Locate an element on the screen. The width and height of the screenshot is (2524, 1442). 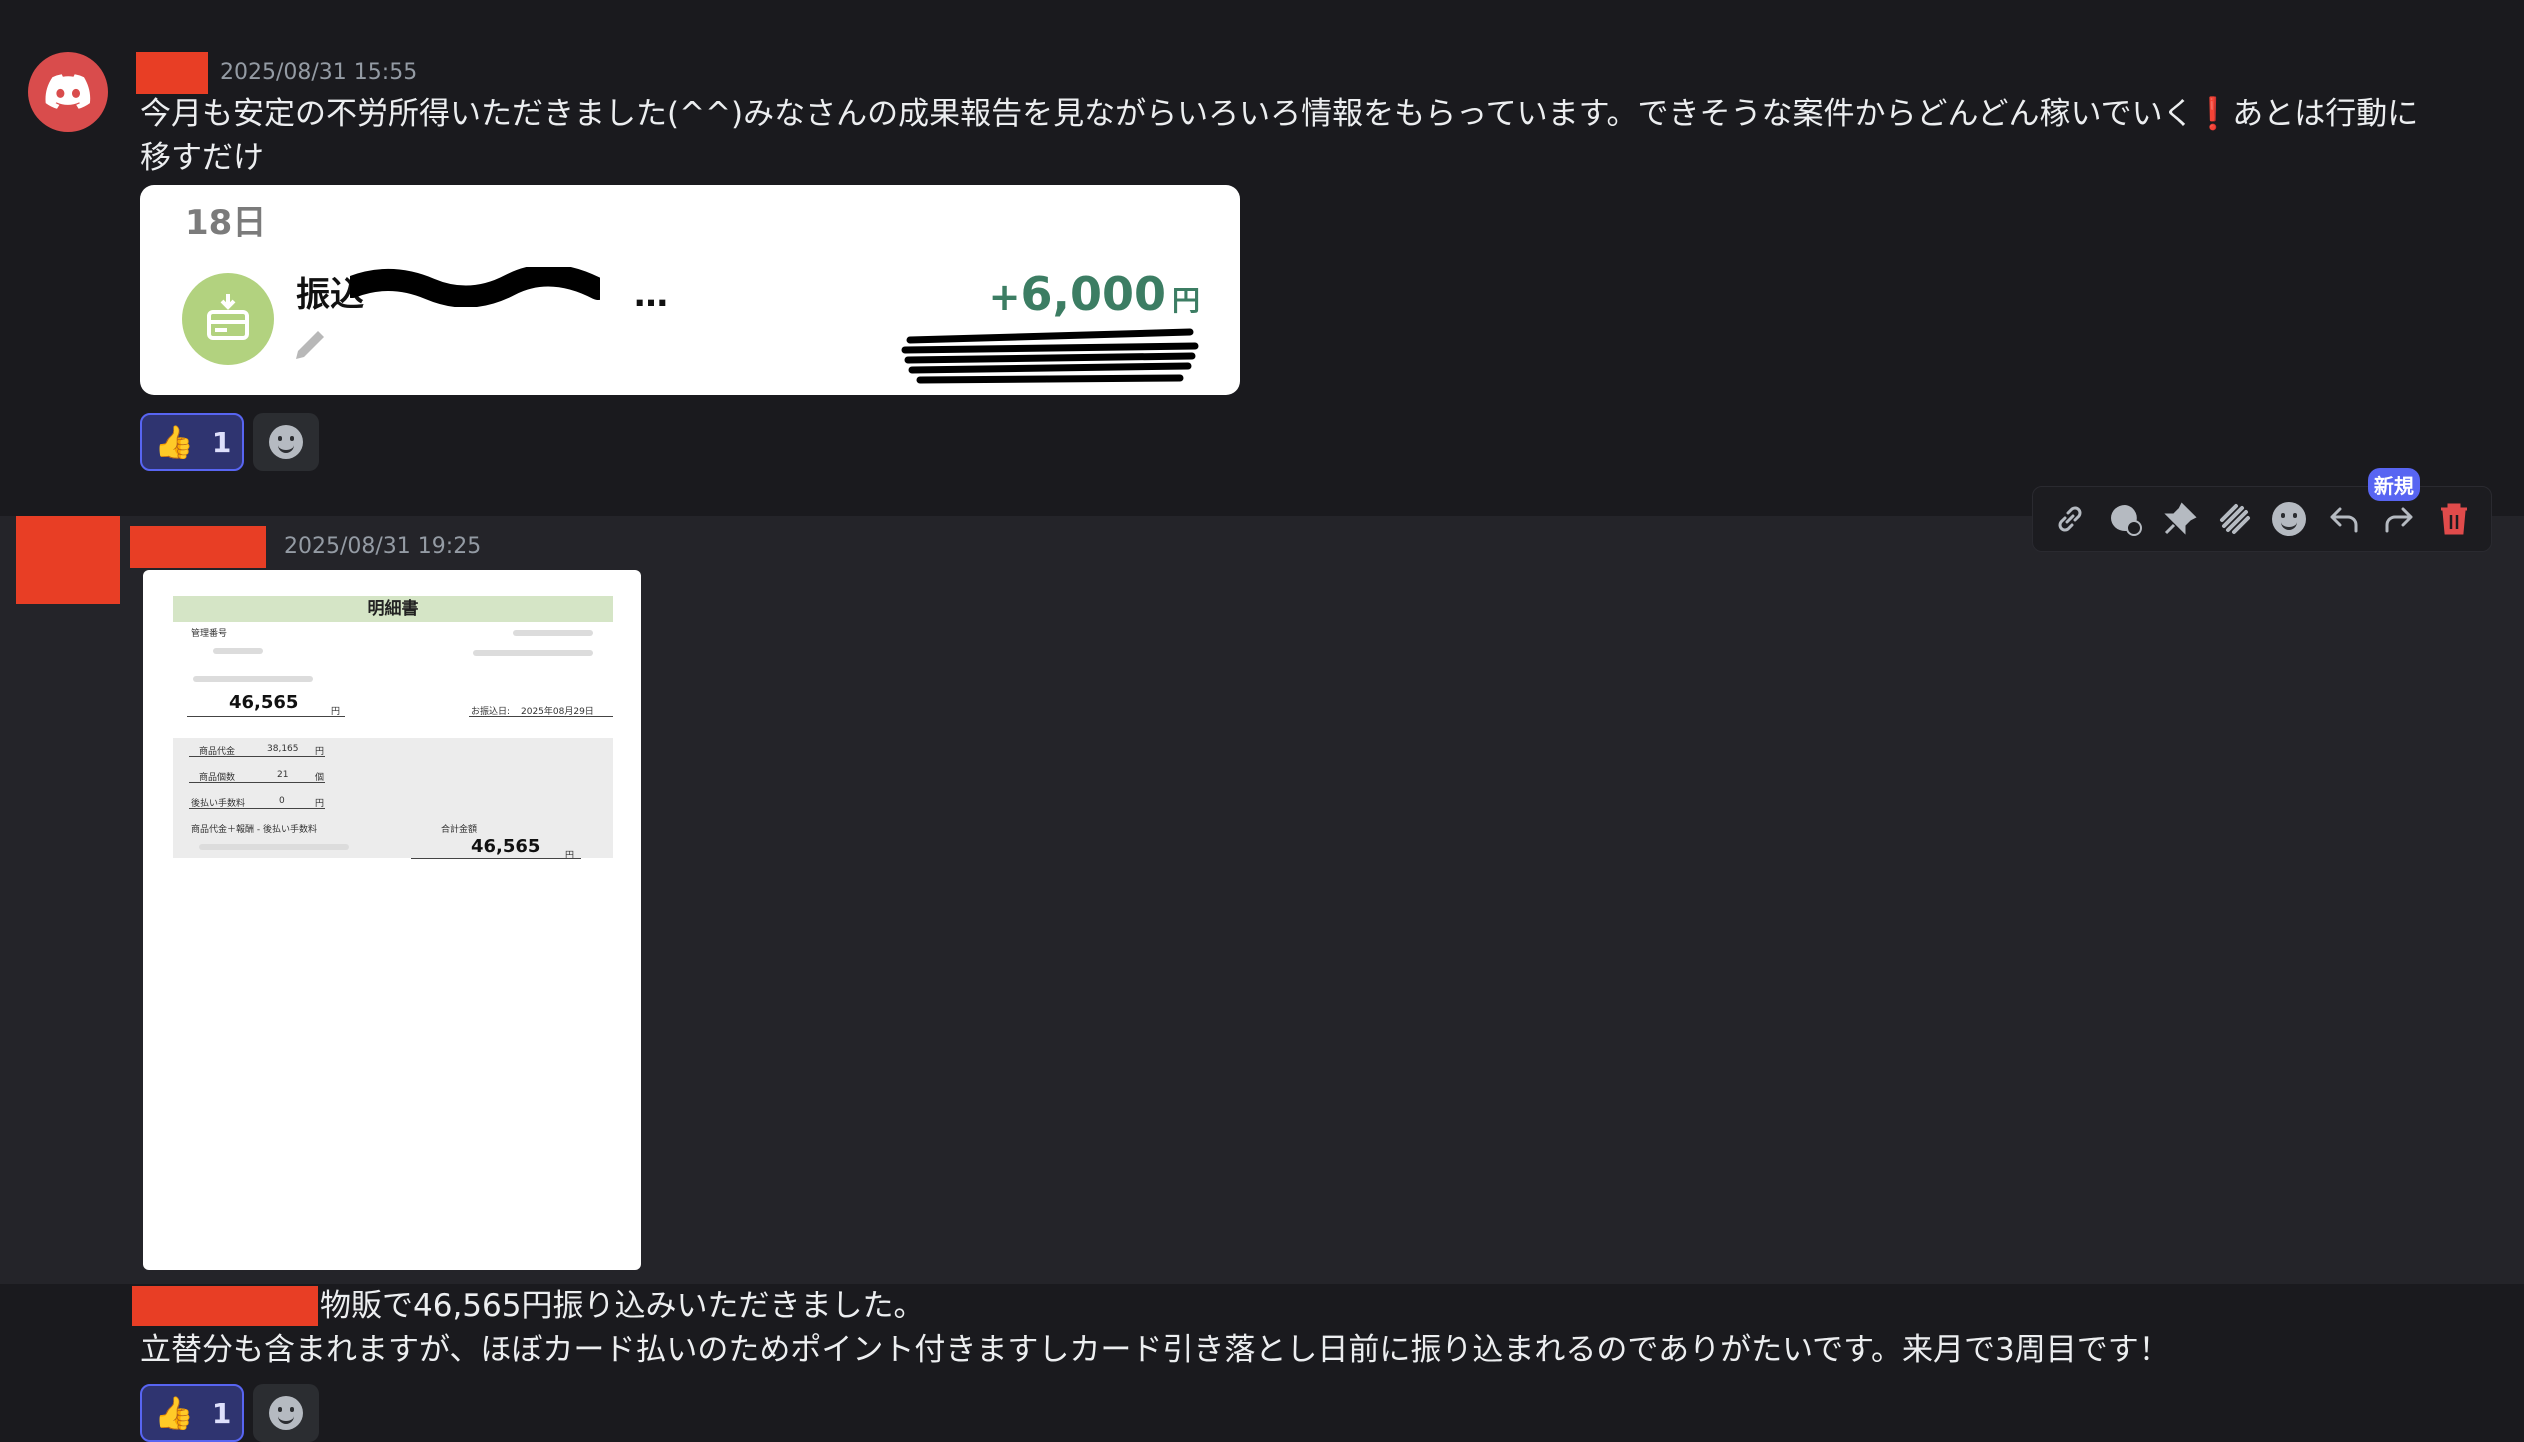
amount-value: 6,000 is located at coordinates (1093, 294).